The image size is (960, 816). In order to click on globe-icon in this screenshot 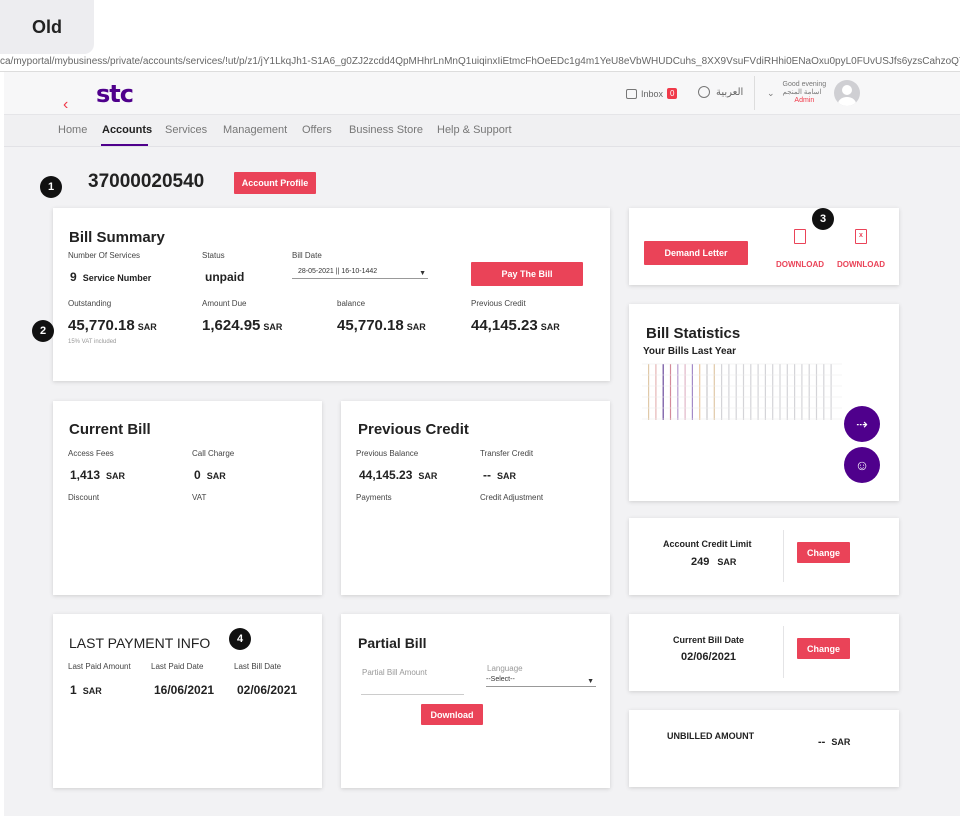, I will do `click(704, 92)`.